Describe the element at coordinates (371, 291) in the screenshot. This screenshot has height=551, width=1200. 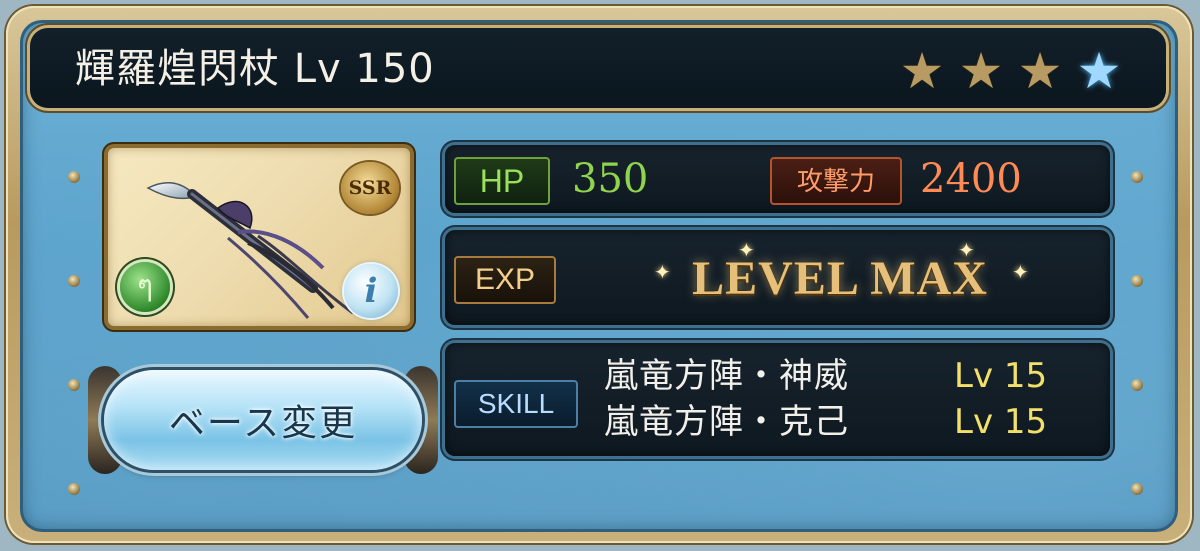
I see `info-icon: i` at that location.